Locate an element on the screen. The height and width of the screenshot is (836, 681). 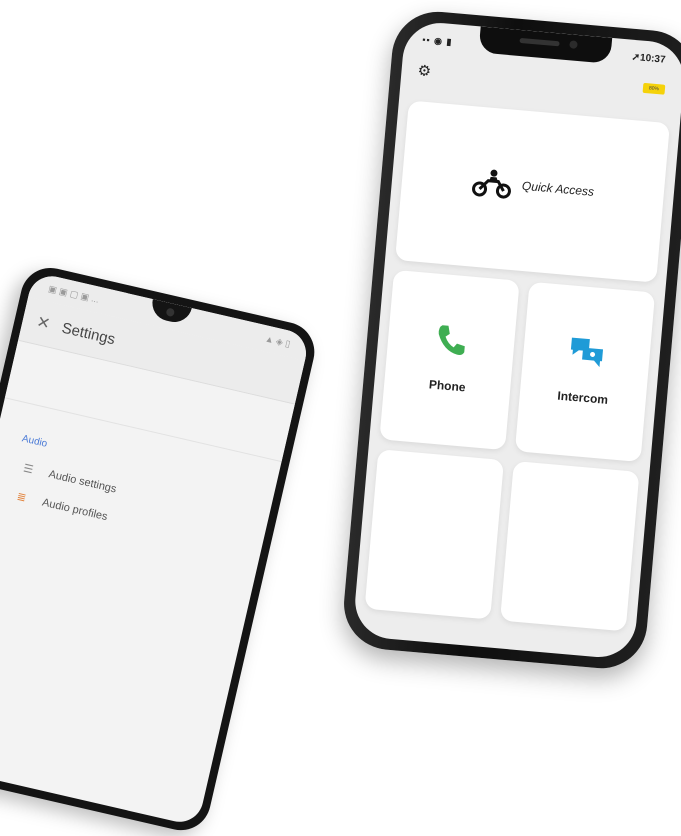
signal-wifi-icons: ▪▪ ◉ ▮ is located at coordinates (437, 41).